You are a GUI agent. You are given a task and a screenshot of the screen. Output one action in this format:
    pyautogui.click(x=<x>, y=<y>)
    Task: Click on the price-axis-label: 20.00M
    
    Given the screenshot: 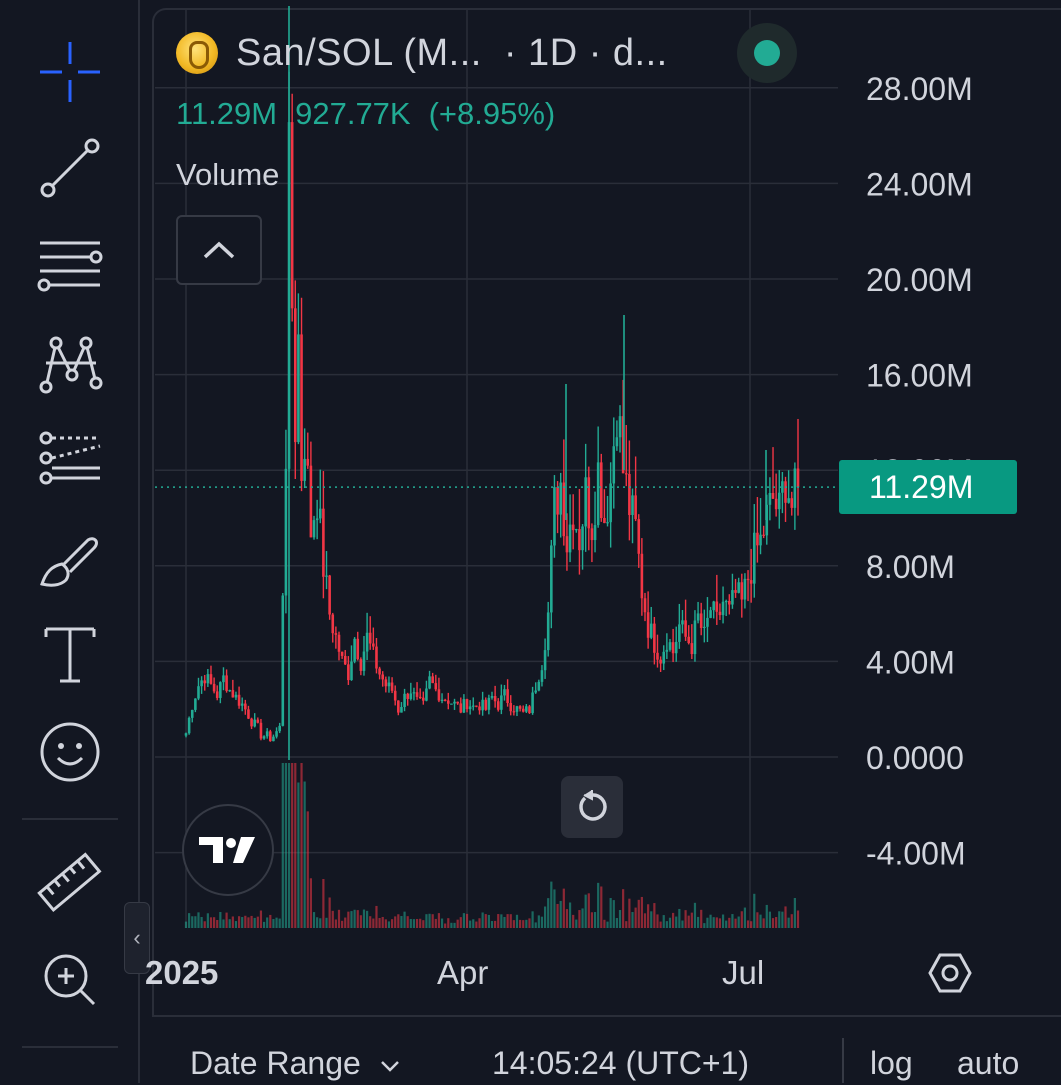 What is the action you would take?
    pyautogui.click(x=919, y=280)
    